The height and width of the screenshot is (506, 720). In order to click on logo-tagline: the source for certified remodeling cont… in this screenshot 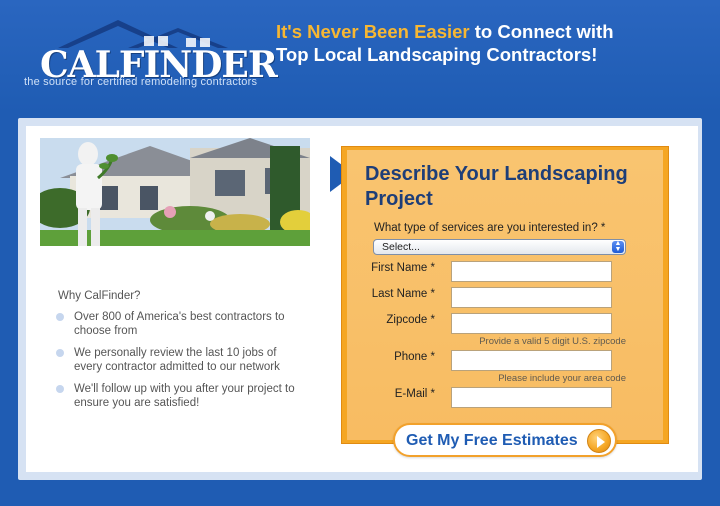, I will do `click(141, 82)`.